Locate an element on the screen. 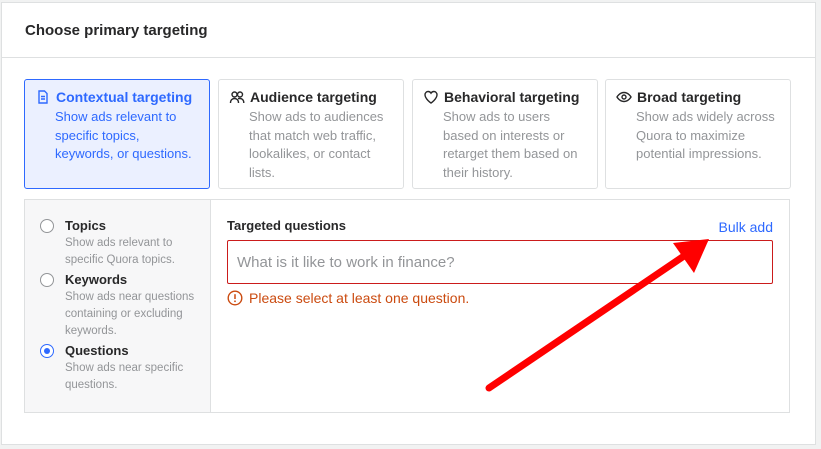  error-text: Please select at least one question. is located at coordinates (359, 298).